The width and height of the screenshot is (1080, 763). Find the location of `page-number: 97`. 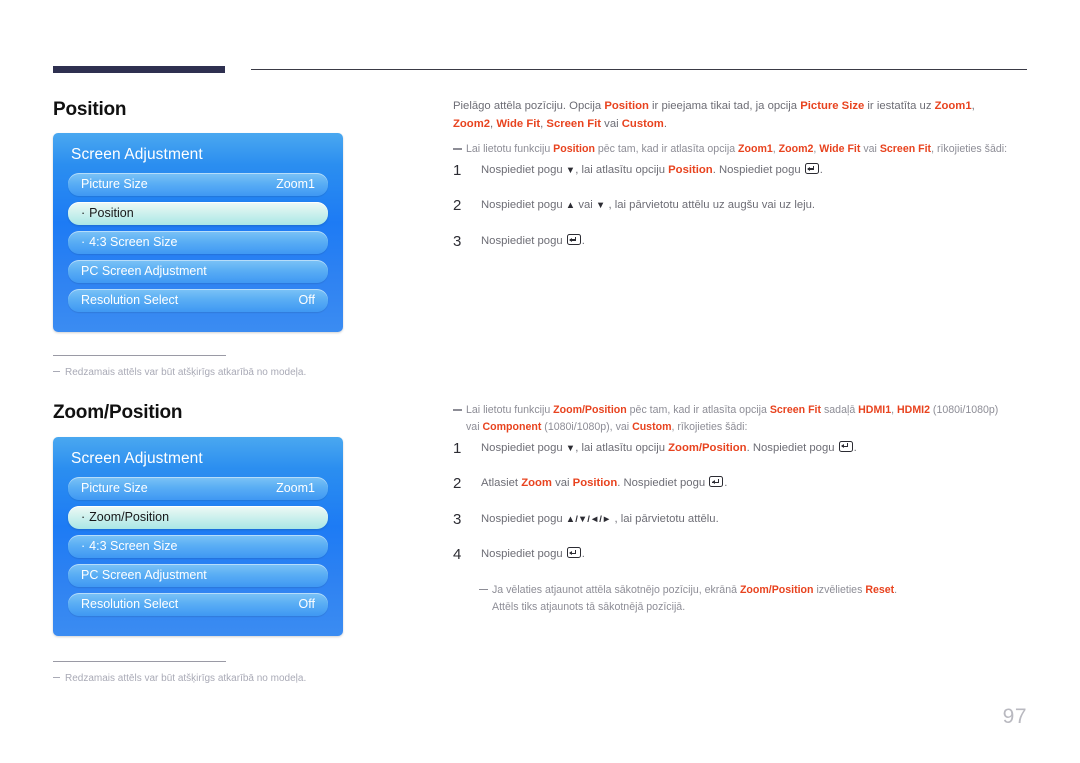

page-number: 97 is located at coordinates (1014, 716).